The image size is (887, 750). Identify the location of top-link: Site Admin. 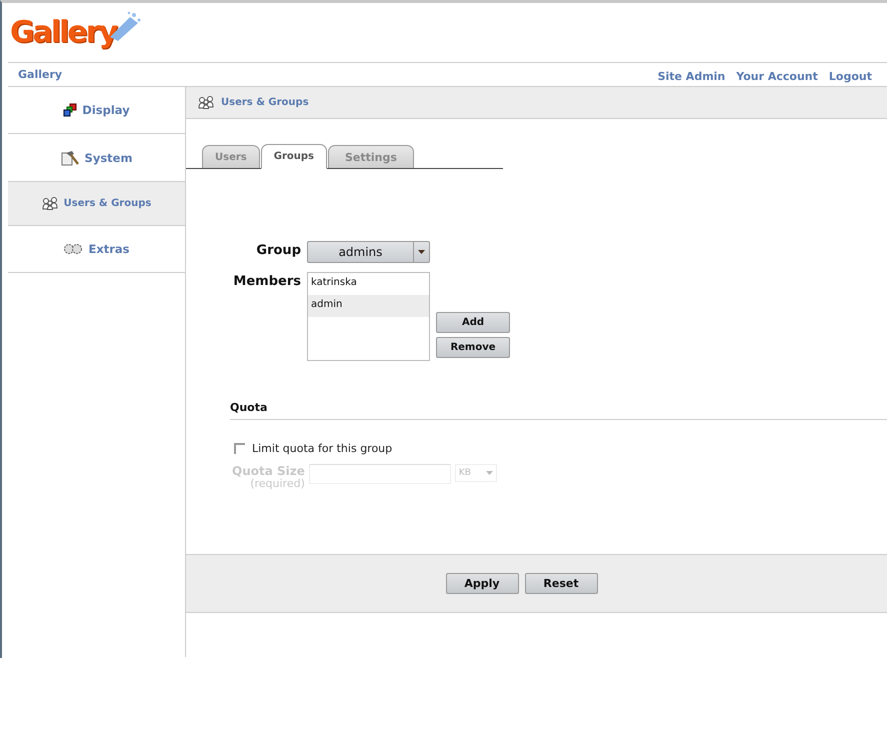
(692, 76).